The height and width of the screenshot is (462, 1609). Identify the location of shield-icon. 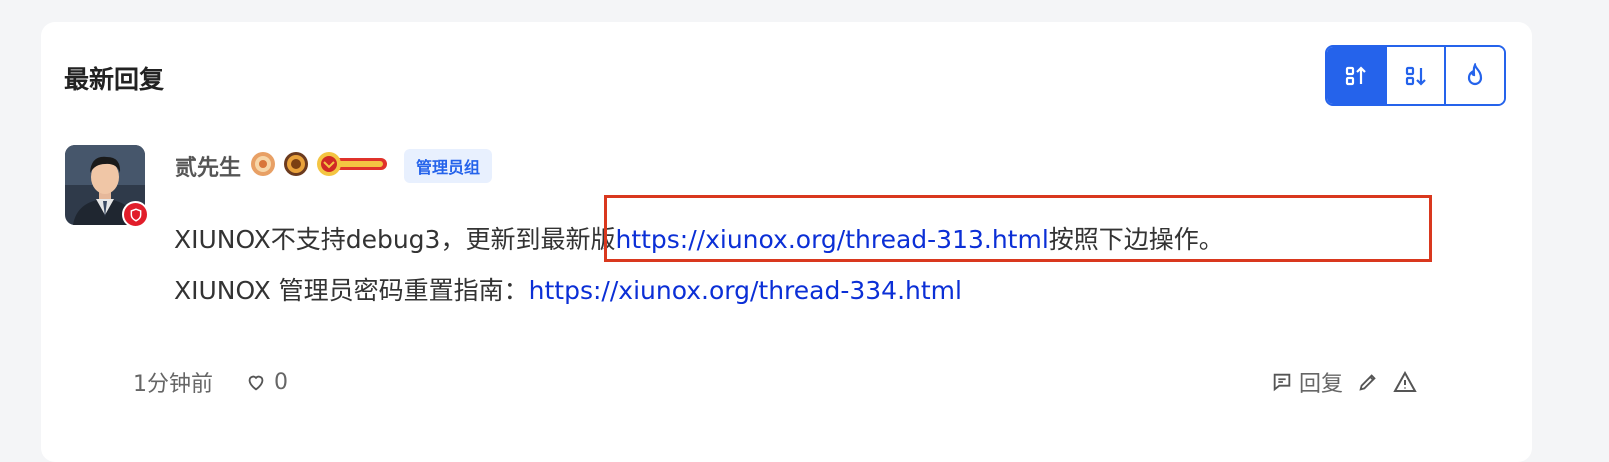
(135, 214).